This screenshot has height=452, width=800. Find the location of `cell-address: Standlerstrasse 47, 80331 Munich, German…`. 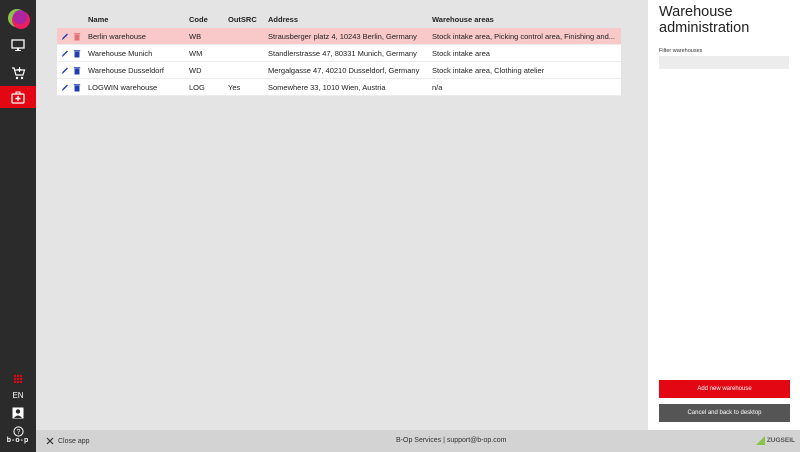

cell-address: Standlerstrasse 47, 80331 Munich, German… is located at coordinates (342, 53).